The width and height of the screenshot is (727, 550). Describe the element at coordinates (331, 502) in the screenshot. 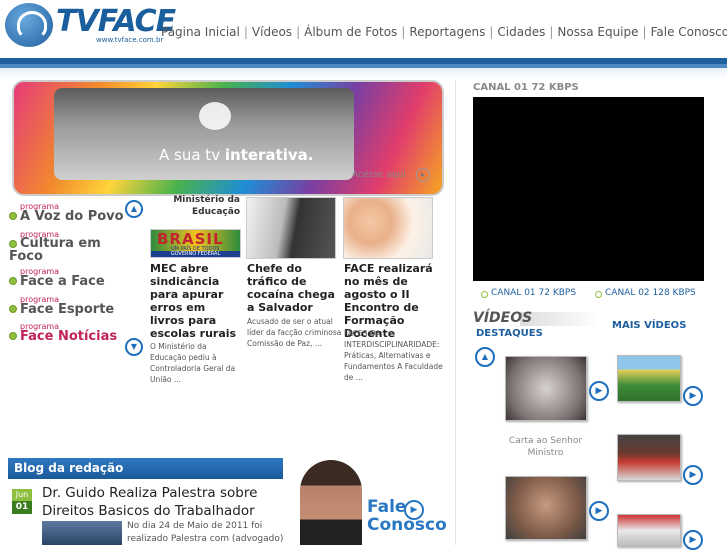

I see `fale-conosco-image` at that location.